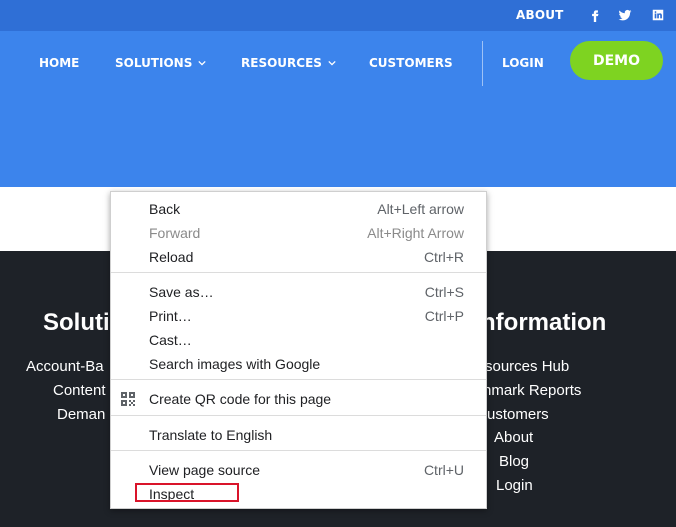  Describe the element at coordinates (444, 316) in the screenshot. I see `menu-item-shortcut: Ctrl+P` at that location.